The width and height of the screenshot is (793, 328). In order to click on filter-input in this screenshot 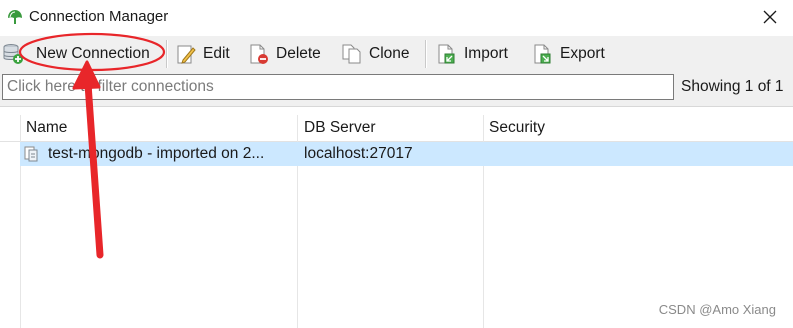, I will do `click(338, 87)`.